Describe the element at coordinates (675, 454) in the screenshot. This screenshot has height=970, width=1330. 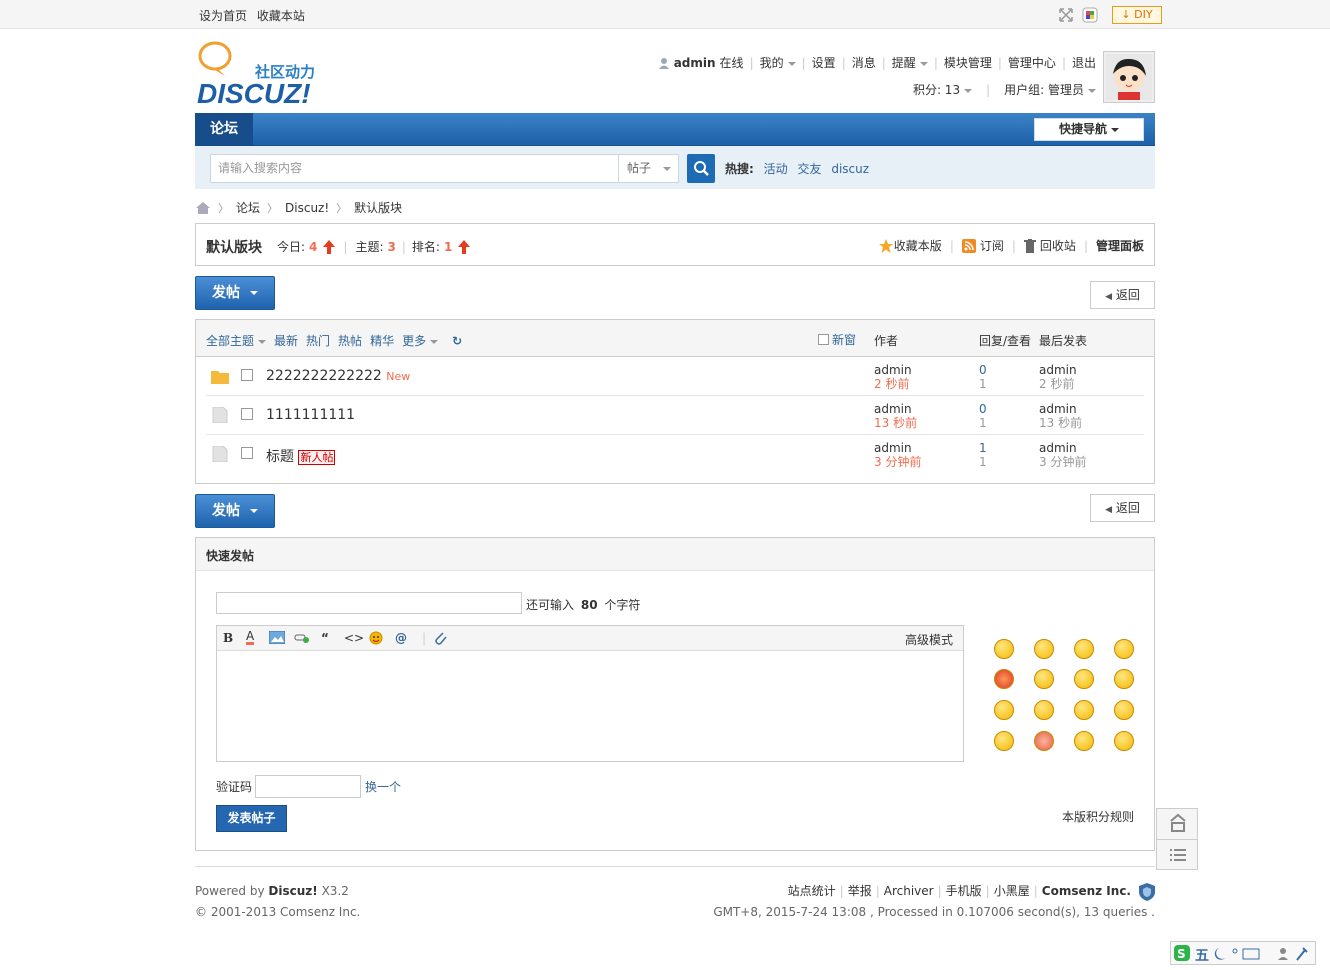
I see `table-row: 标题 新人帖 admin 3 分钟前 11 admin 3 分钟前` at that location.